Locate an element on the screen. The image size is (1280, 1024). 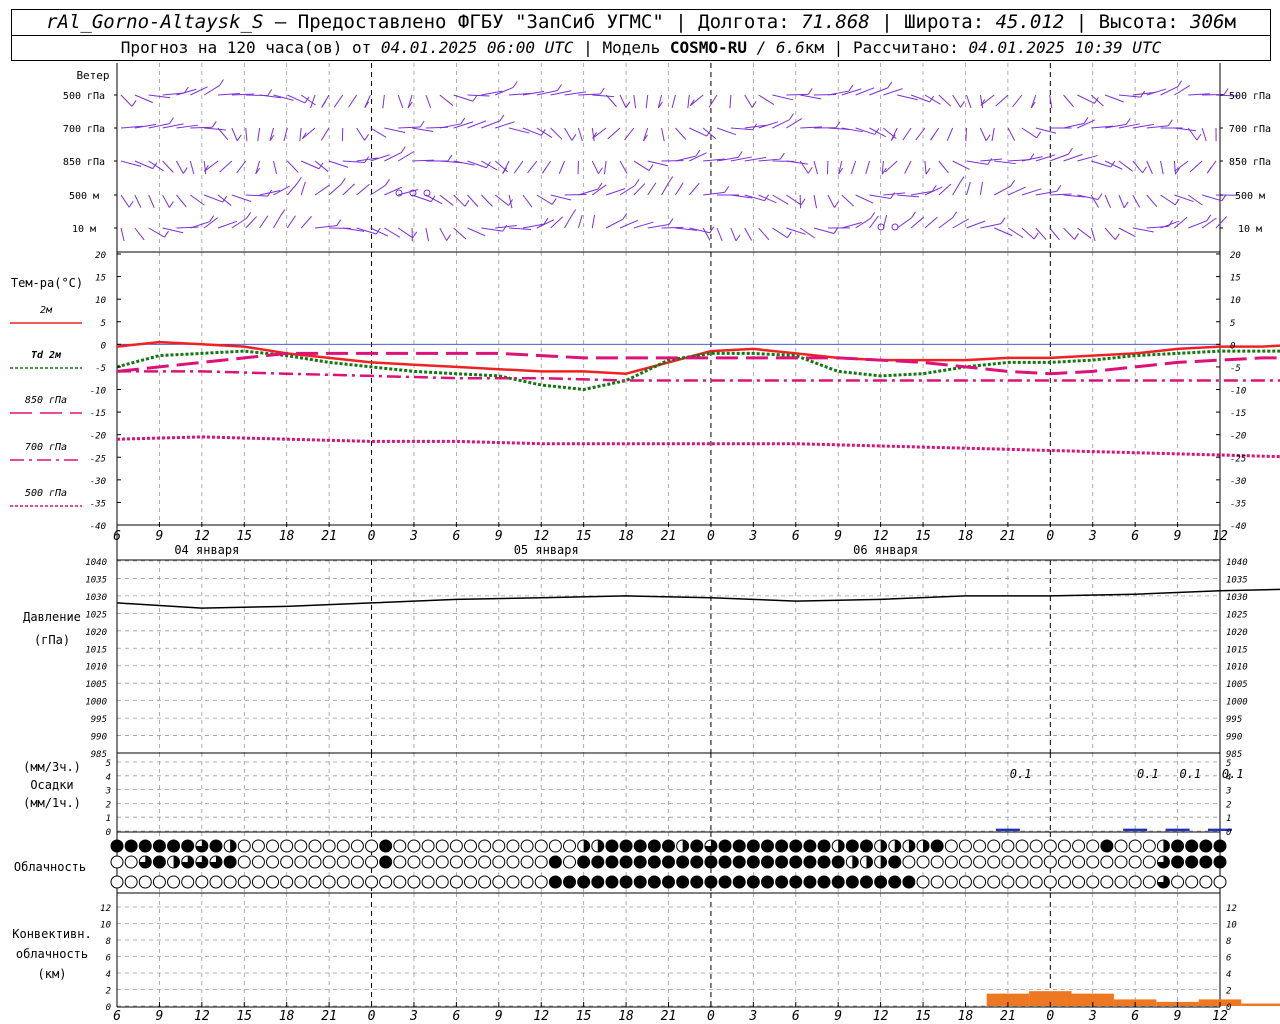
hour-tick-label: 0 is located at coordinates (1050, 1016).